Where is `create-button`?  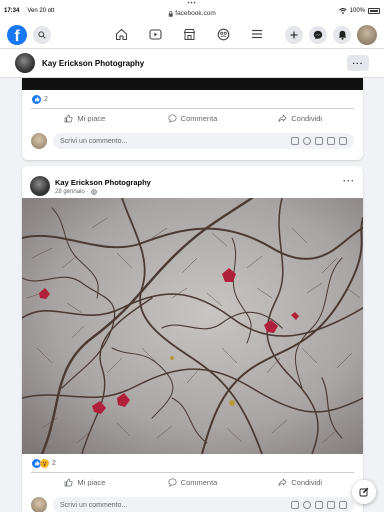 create-button is located at coordinates (294, 34).